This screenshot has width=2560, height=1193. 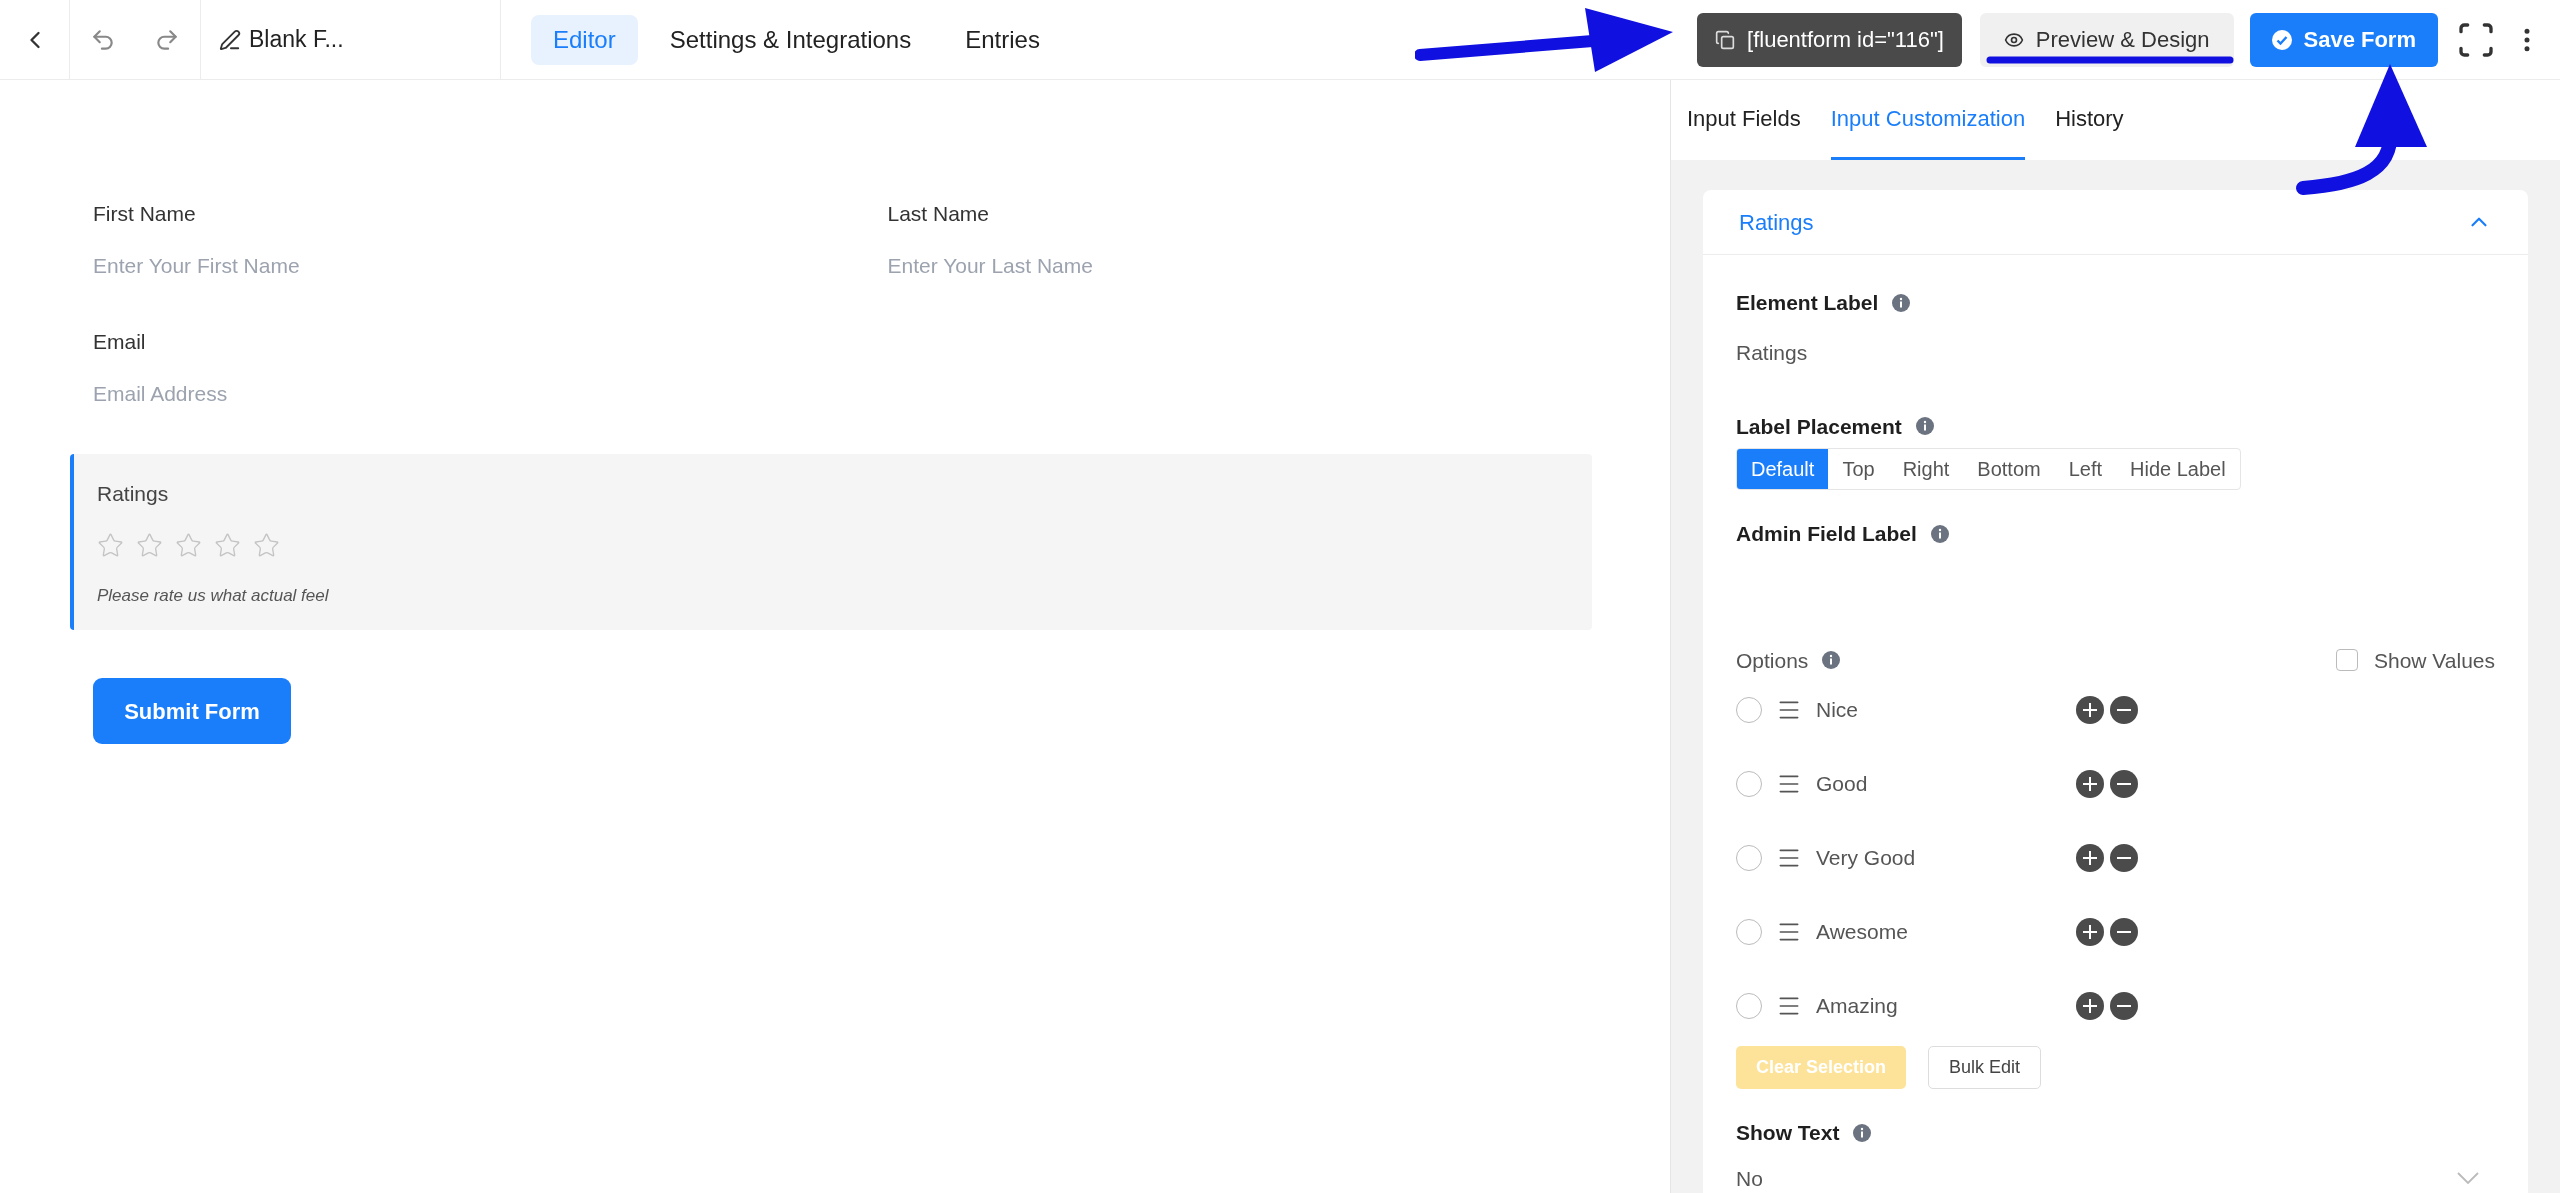 I want to click on shortcode-button: [fluentform id="116"], so click(x=1829, y=39).